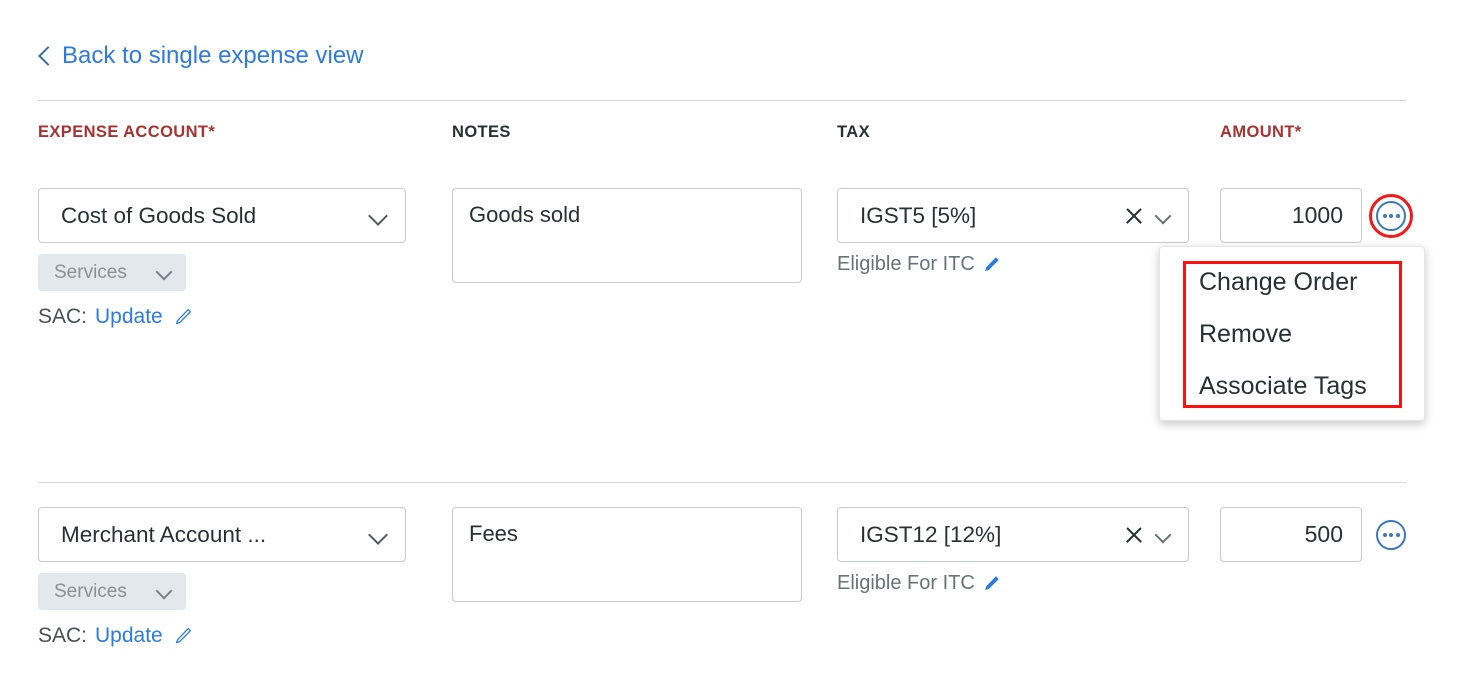 This screenshot has height=683, width=1476. I want to click on chevron-left-icon, so click(45, 56).